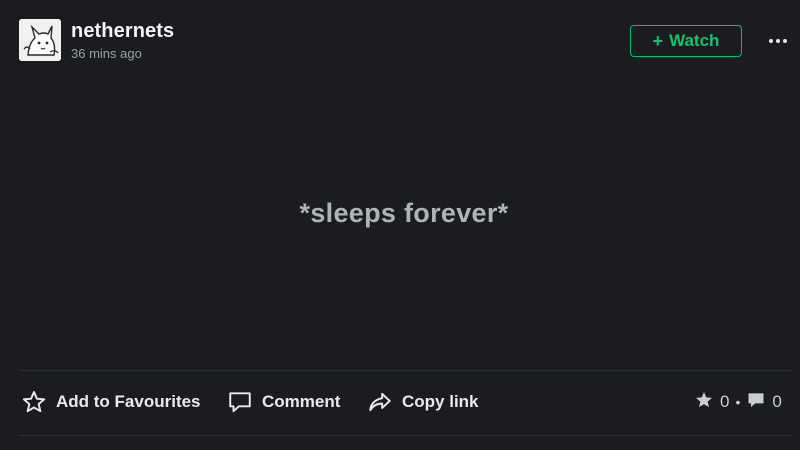  I want to click on favourites-count: 0, so click(725, 401).